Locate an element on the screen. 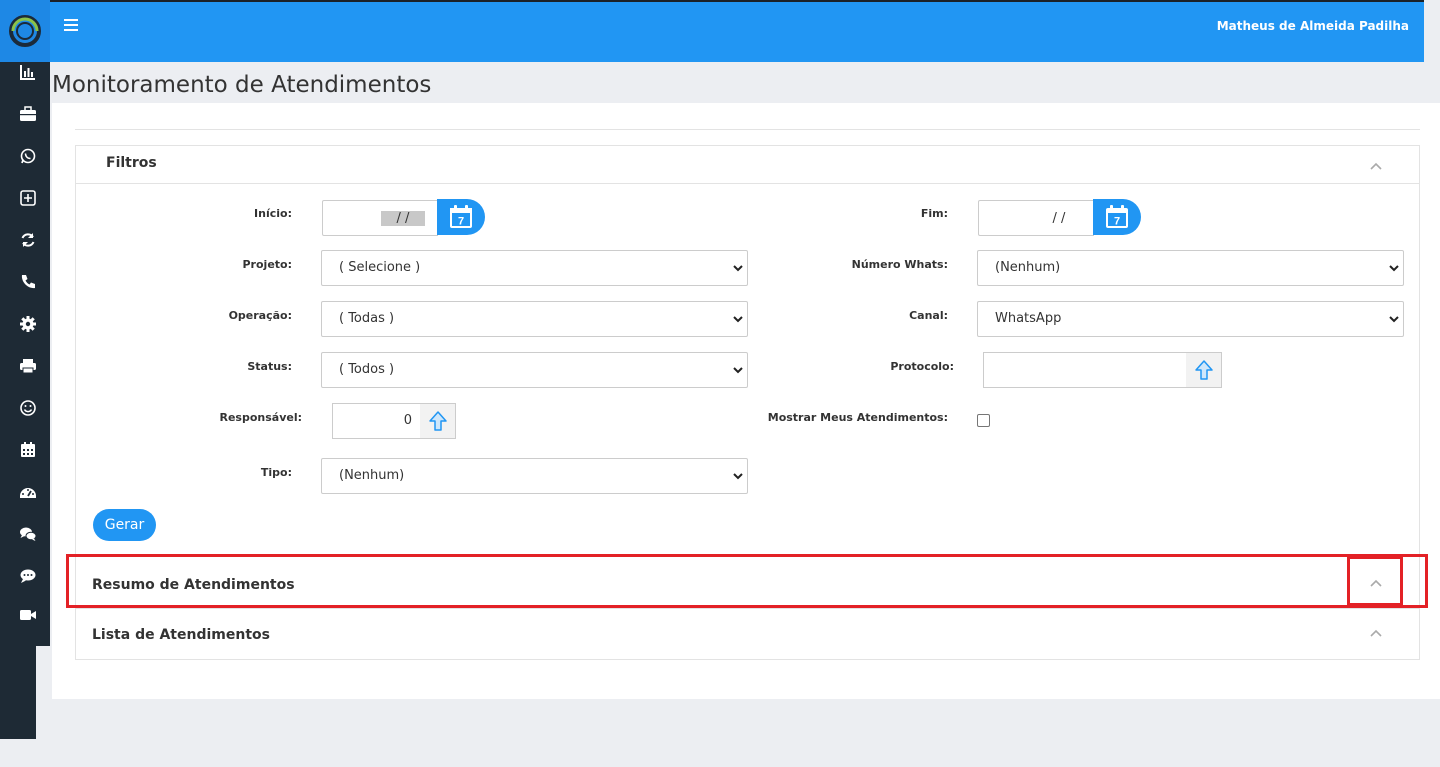 The image size is (1440, 767). numero-whats-select-value: (Nenhum) is located at coordinates (1028, 267).